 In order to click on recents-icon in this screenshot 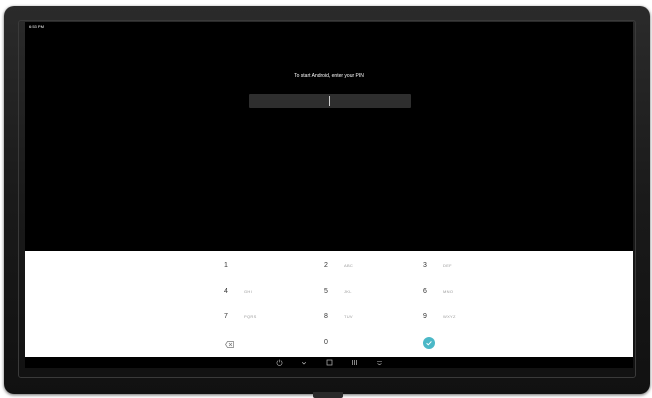, I will do `click(354, 362)`.